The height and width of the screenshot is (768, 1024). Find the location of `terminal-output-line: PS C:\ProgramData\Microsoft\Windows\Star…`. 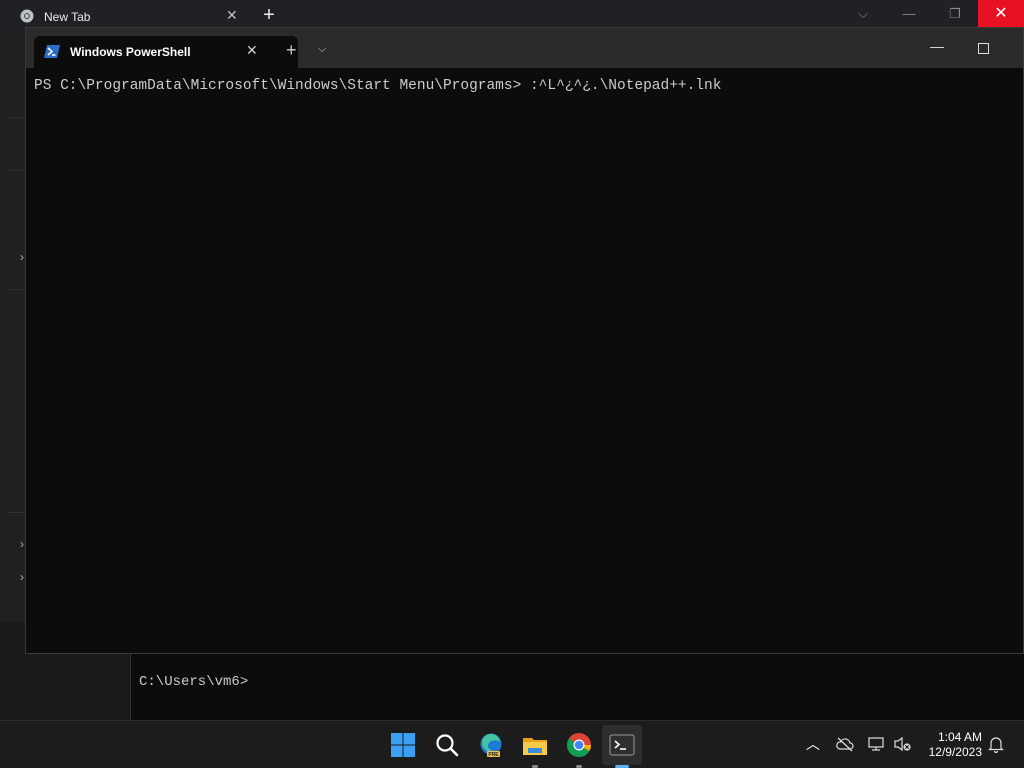

terminal-output-line: PS C:\ProgramData\Microsoft\Windows\Star… is located at coordinates (377, 86).